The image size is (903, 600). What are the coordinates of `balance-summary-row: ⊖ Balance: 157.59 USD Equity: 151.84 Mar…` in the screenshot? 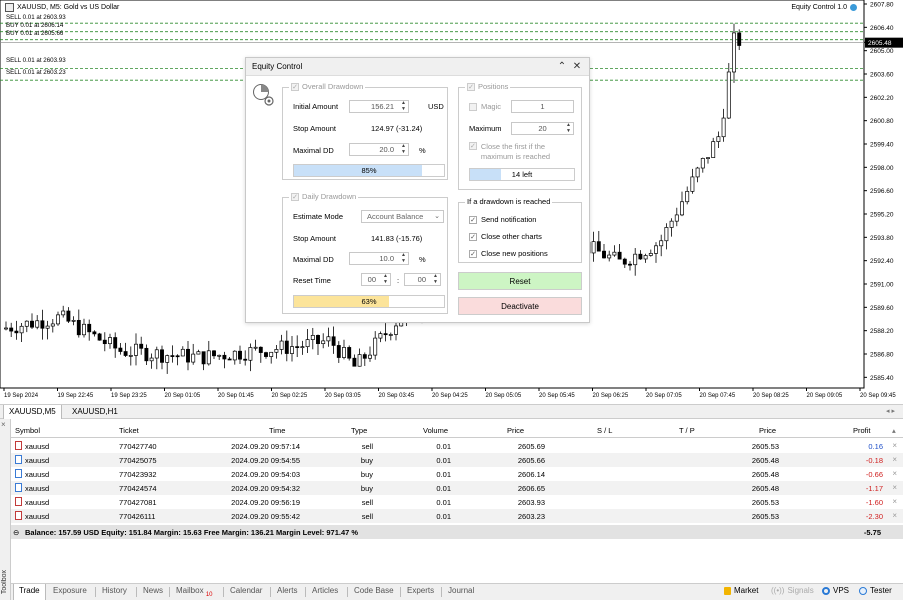 It's located at (457, 532).